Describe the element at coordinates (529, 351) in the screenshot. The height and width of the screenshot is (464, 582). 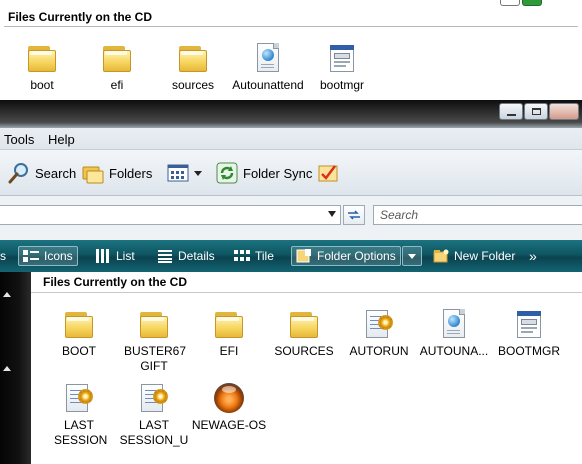
I see `file-label: BOOTMGR` at that location.